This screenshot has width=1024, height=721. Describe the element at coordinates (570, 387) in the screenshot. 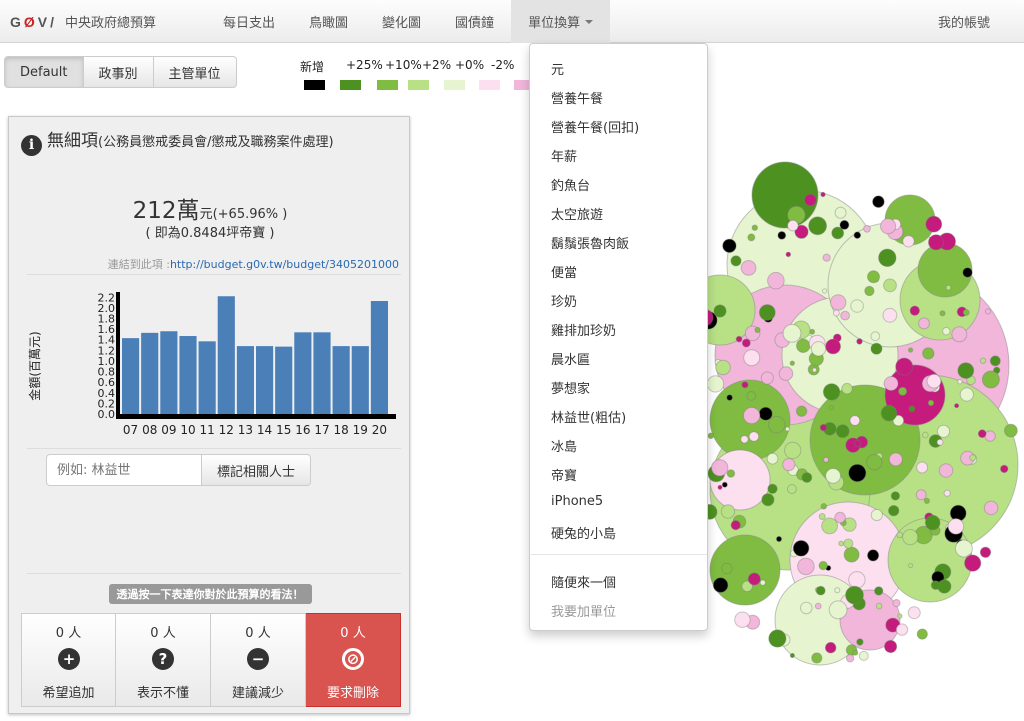

I see `unit-option: 夢想家` at that location.